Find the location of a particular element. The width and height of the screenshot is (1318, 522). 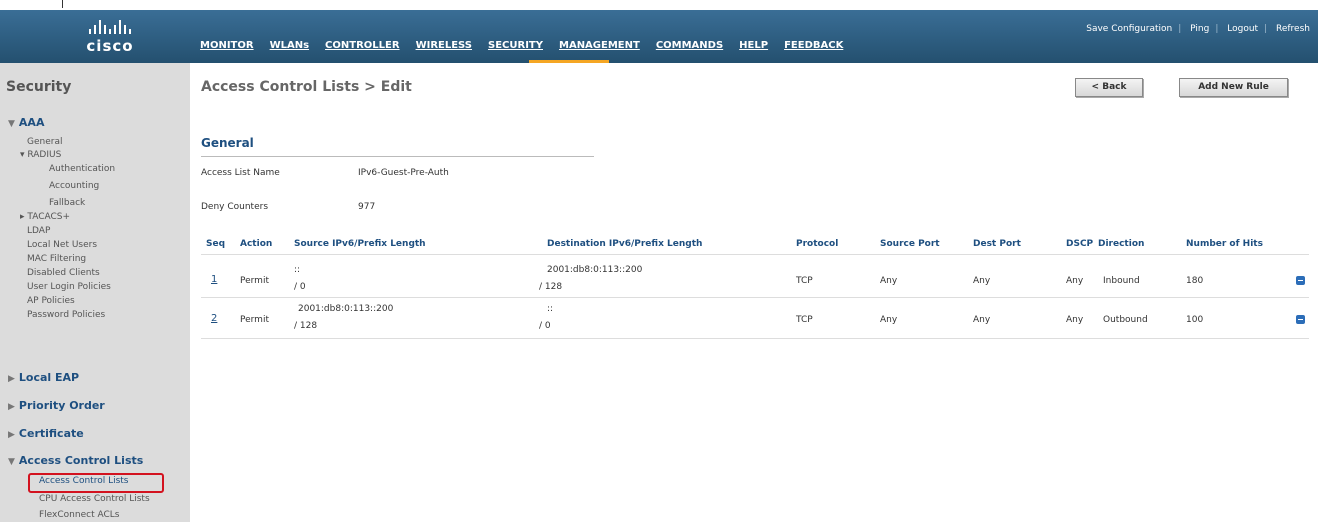

row-1-destination-prefix: / 128 is located at coordinates (551, 287).